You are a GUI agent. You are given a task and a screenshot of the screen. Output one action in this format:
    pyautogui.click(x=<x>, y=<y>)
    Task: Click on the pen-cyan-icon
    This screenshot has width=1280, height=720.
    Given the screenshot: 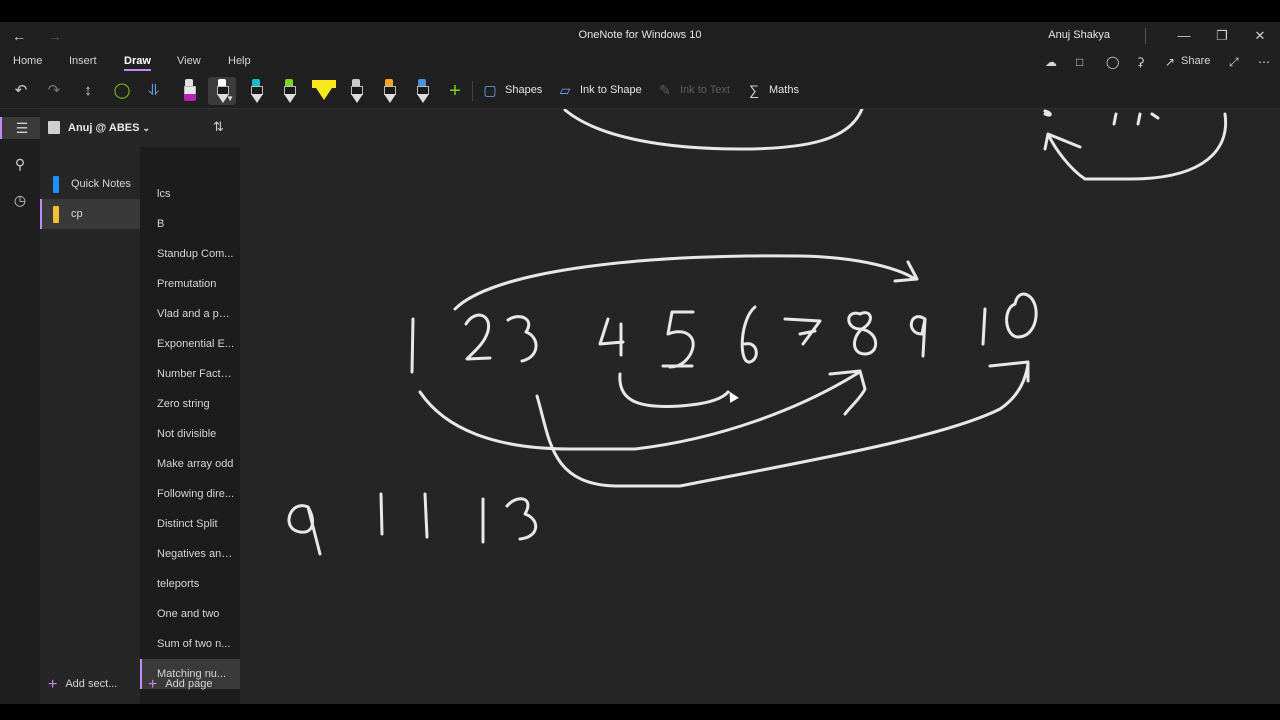 What is the action you would take?
    pyautogui.click(x=256, y=91)
    